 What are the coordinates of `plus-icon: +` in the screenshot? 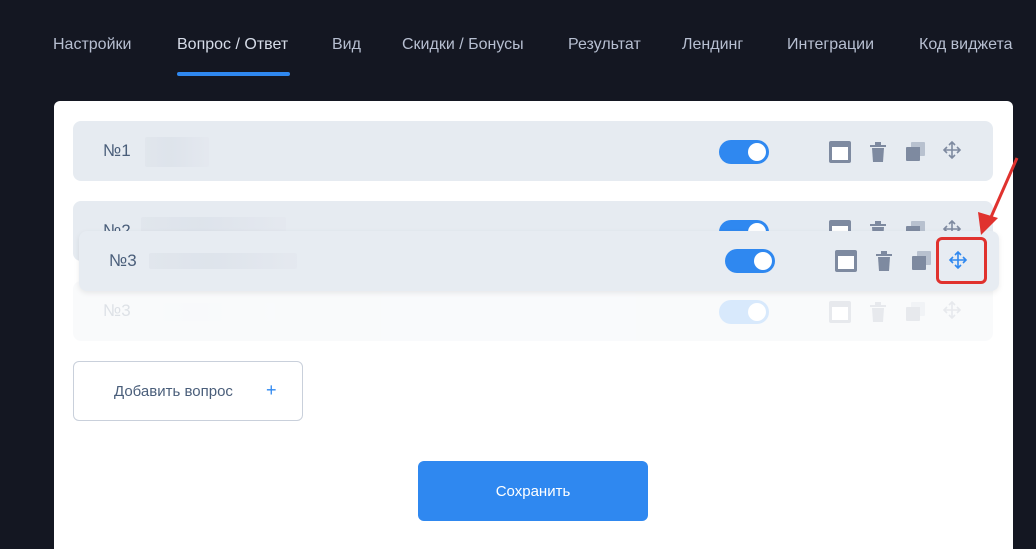 It's located at (271, 390).